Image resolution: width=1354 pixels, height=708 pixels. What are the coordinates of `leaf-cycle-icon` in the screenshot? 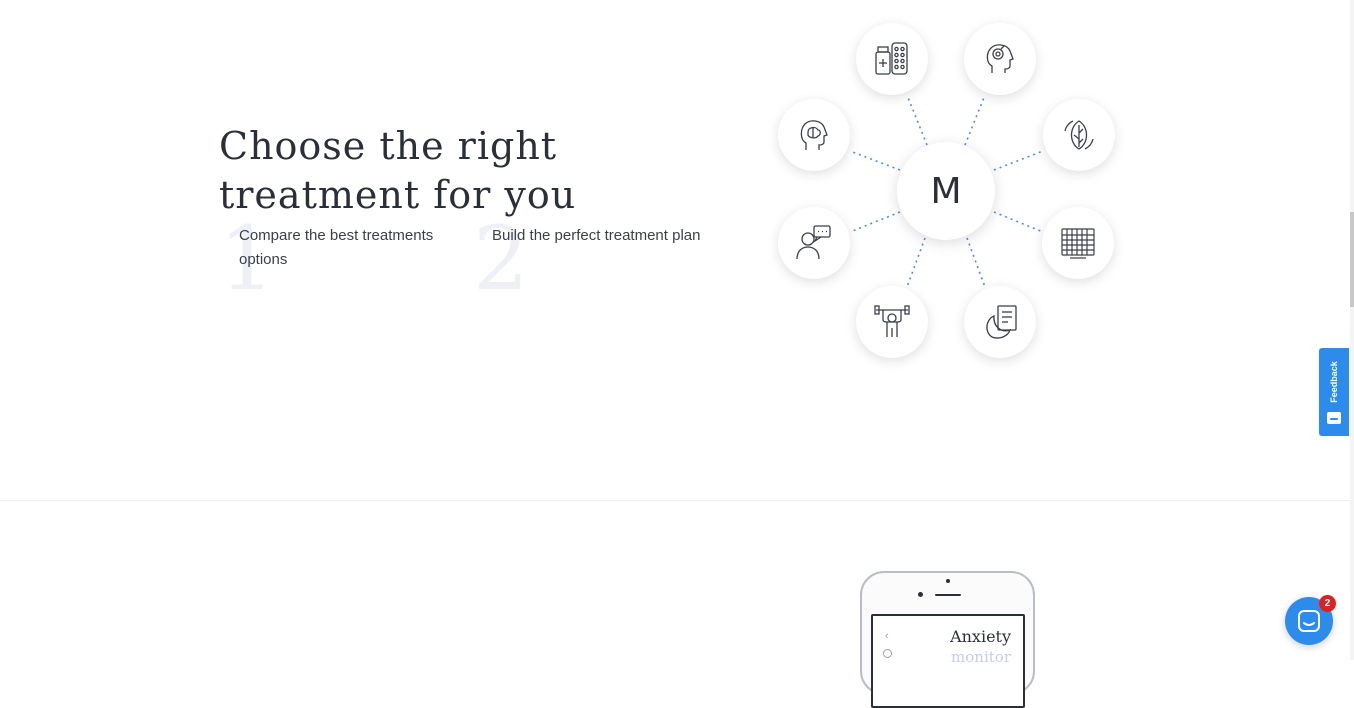 It's located at (1079, 135).